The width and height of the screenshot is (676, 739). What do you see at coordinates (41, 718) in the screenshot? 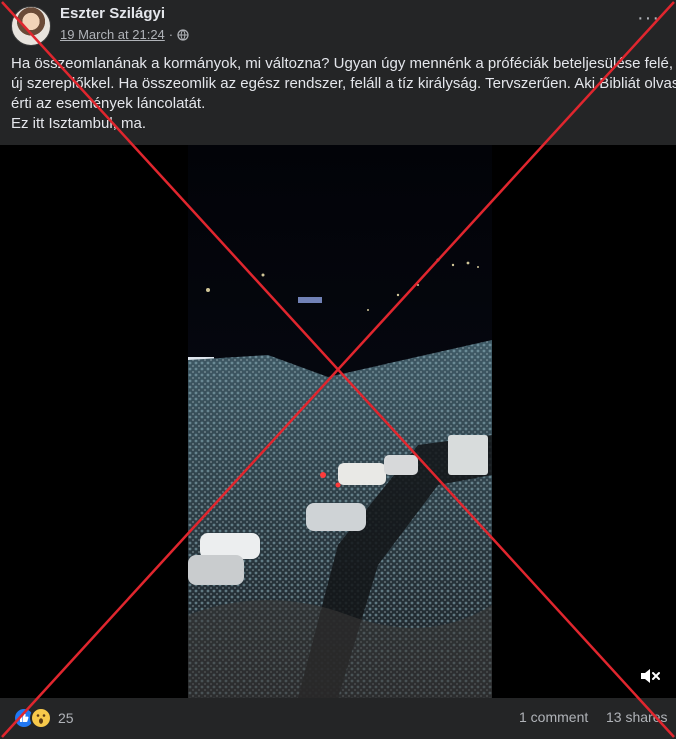
I see `wow-face-icon` at bounding box center [41, 718].